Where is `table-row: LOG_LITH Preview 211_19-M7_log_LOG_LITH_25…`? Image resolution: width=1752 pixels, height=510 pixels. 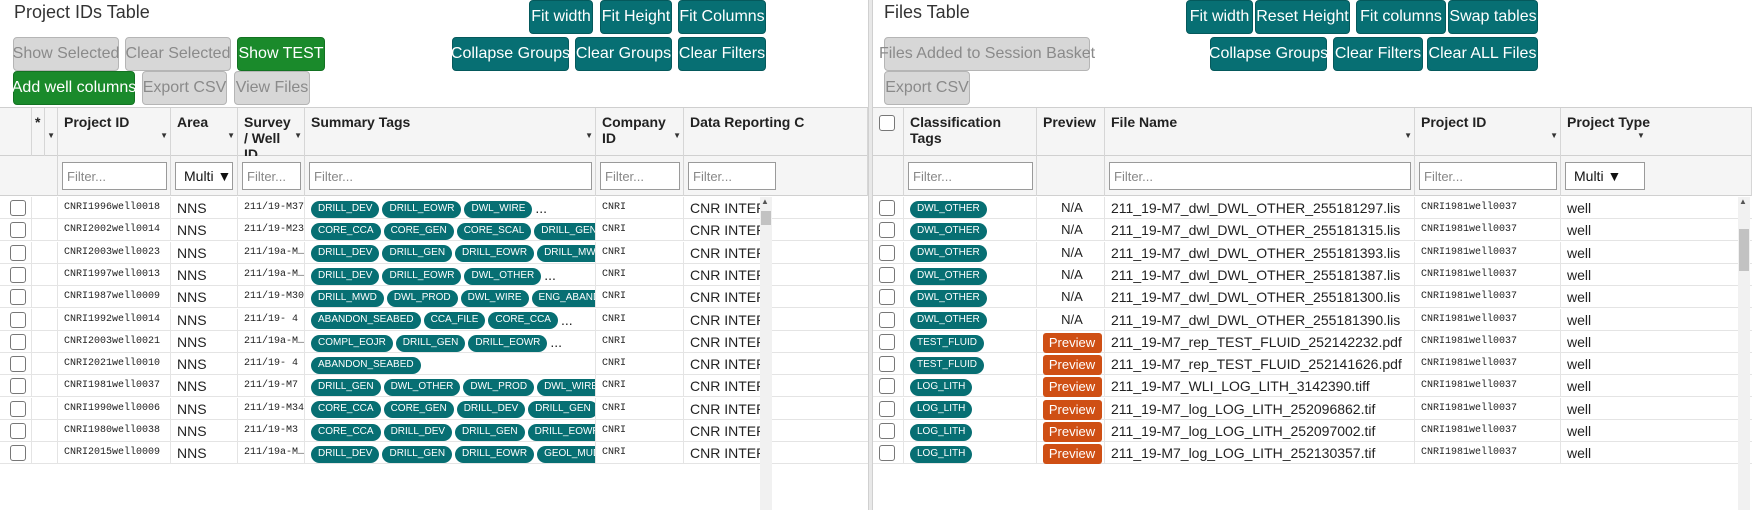 table-row: LOG_LITH Preview 211_19-M7_log_LOG_LITH_25… is located at coordinates (1312, 408).